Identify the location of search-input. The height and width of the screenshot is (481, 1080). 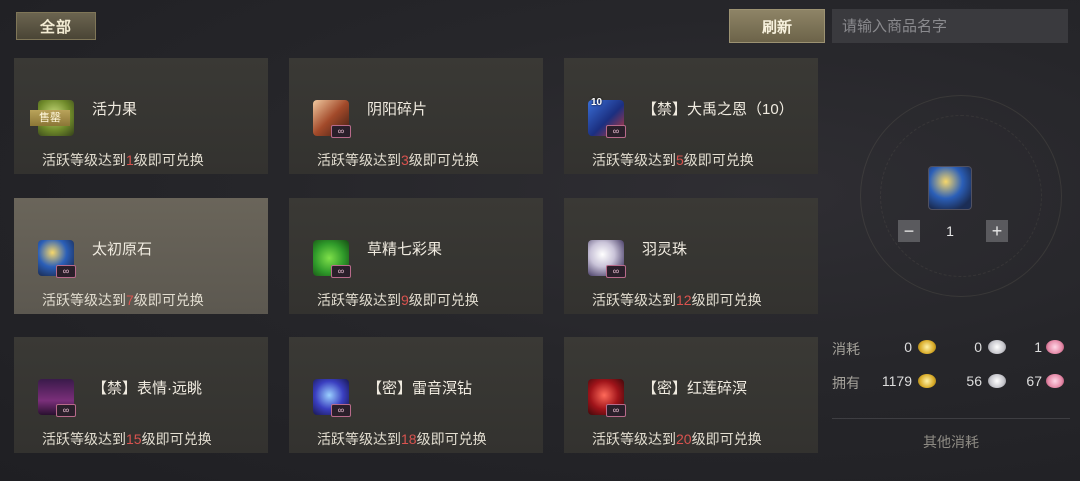
(950, 26).